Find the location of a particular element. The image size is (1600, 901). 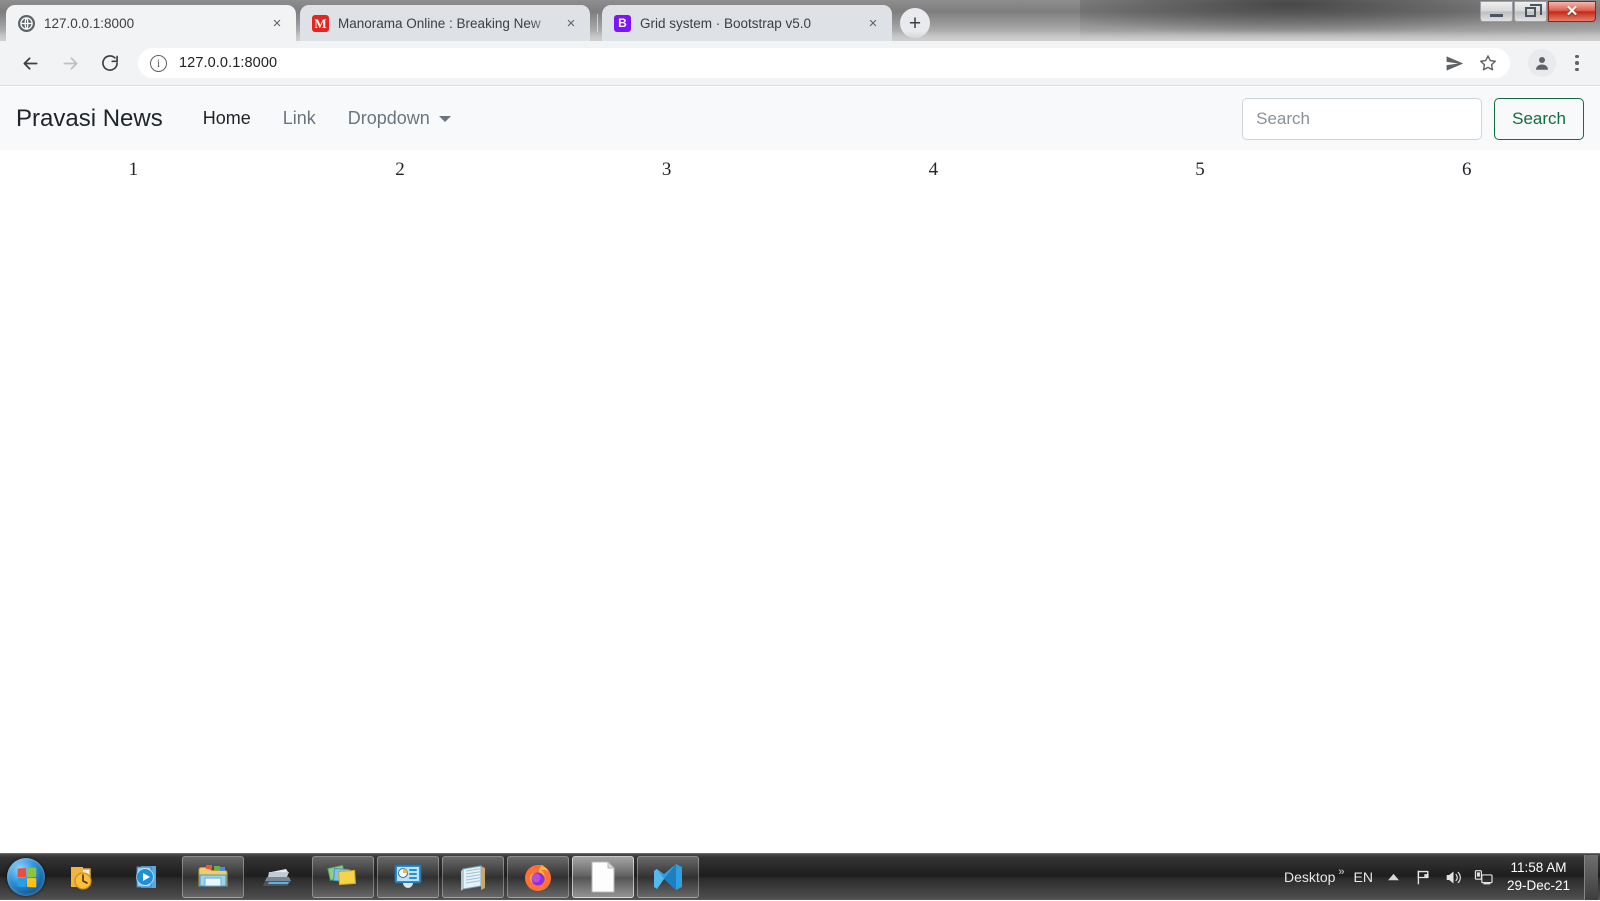

reload-icon is located at coordinates (110, 63).